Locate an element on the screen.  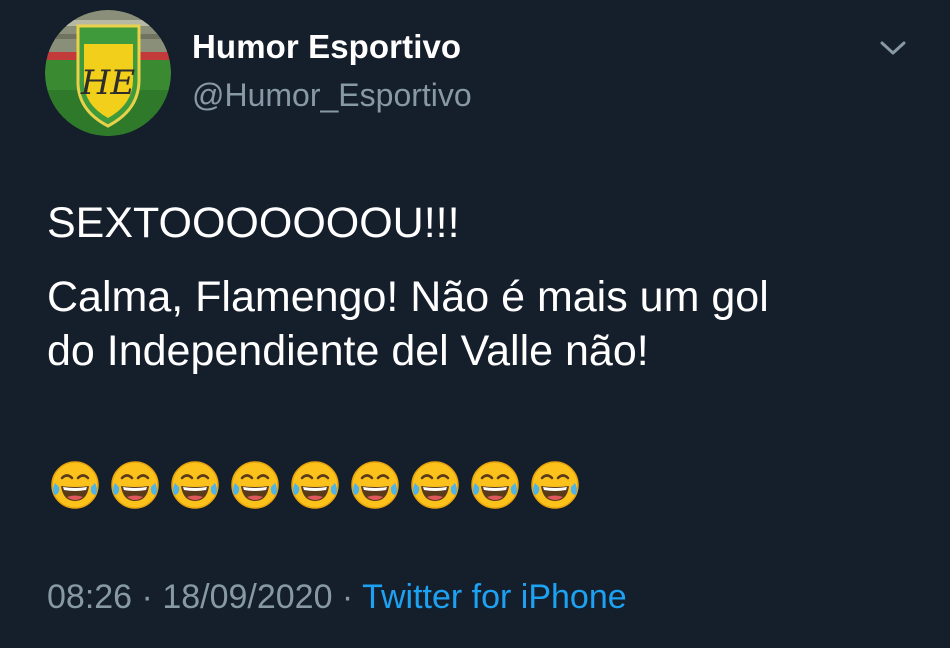
crest-logo-icon: HE is located at coordinates (108, 73).